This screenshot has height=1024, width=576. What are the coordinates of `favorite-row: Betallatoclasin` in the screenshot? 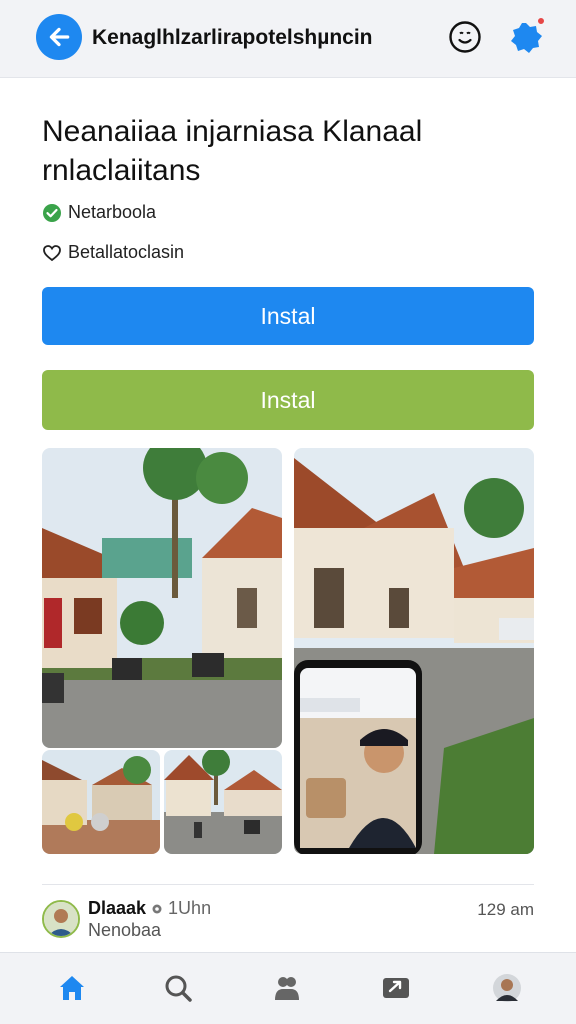 It's located at (113, 252).